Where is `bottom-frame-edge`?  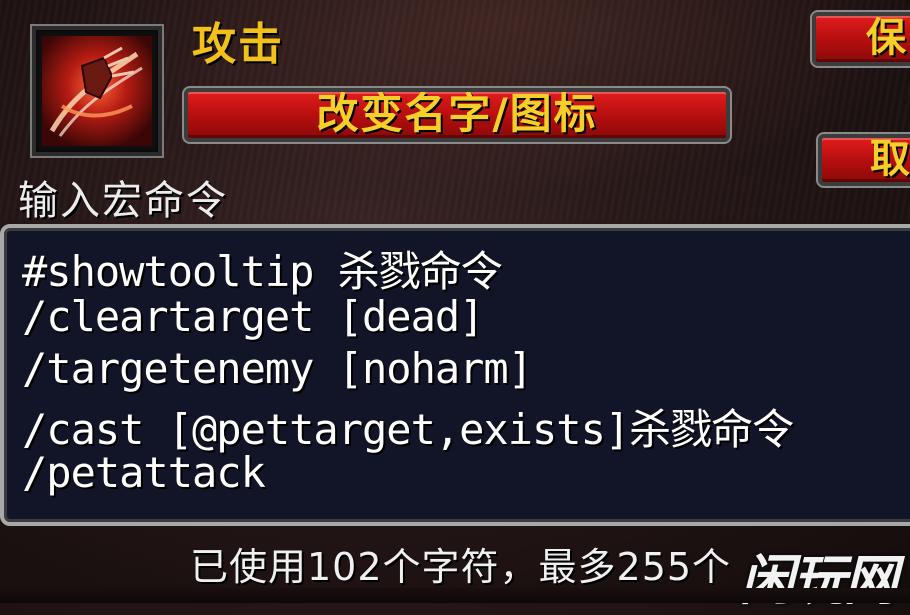 bottom-frame-edge is located at coordinates (455, 595).